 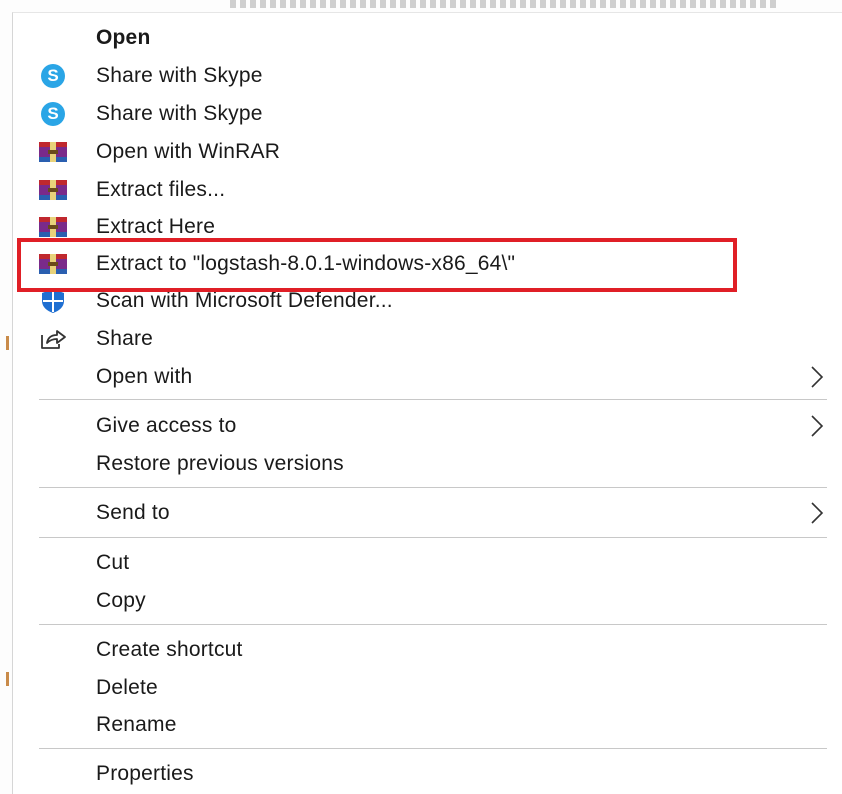 What do you see at coordinates (220, 463) in the screenshot?
I see `menu-item-label: Restore previous versions` at bounding box center [220, 463].